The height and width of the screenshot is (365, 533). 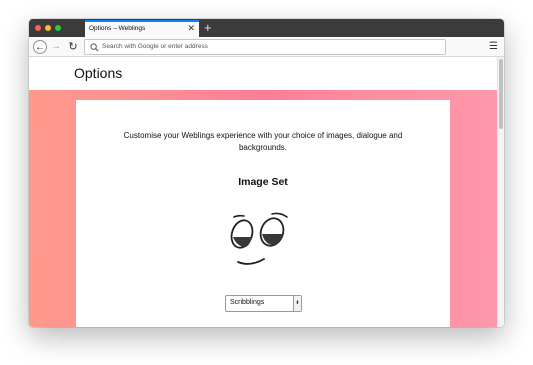 What do you see at coordinates (259, 238) in the screenshot?
I see `scribbling-face-image` at bounding box center [259, 238].